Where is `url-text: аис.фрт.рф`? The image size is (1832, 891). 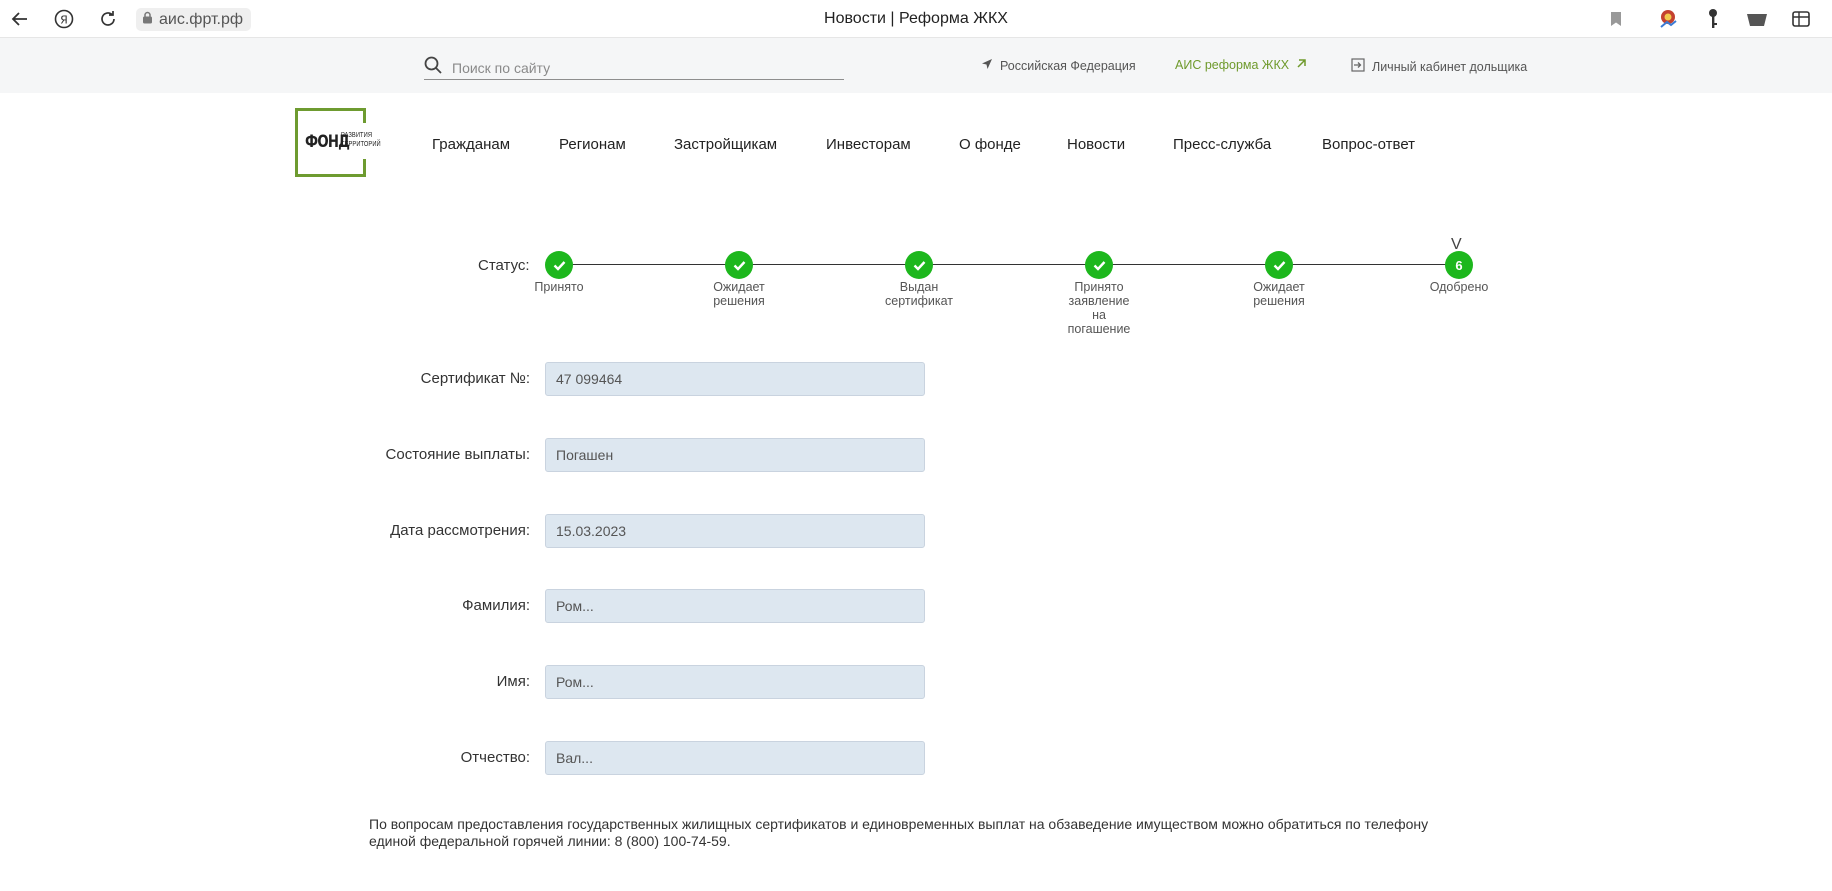
url-text: аис.фрт.рф is located at coordinates (201, 19).